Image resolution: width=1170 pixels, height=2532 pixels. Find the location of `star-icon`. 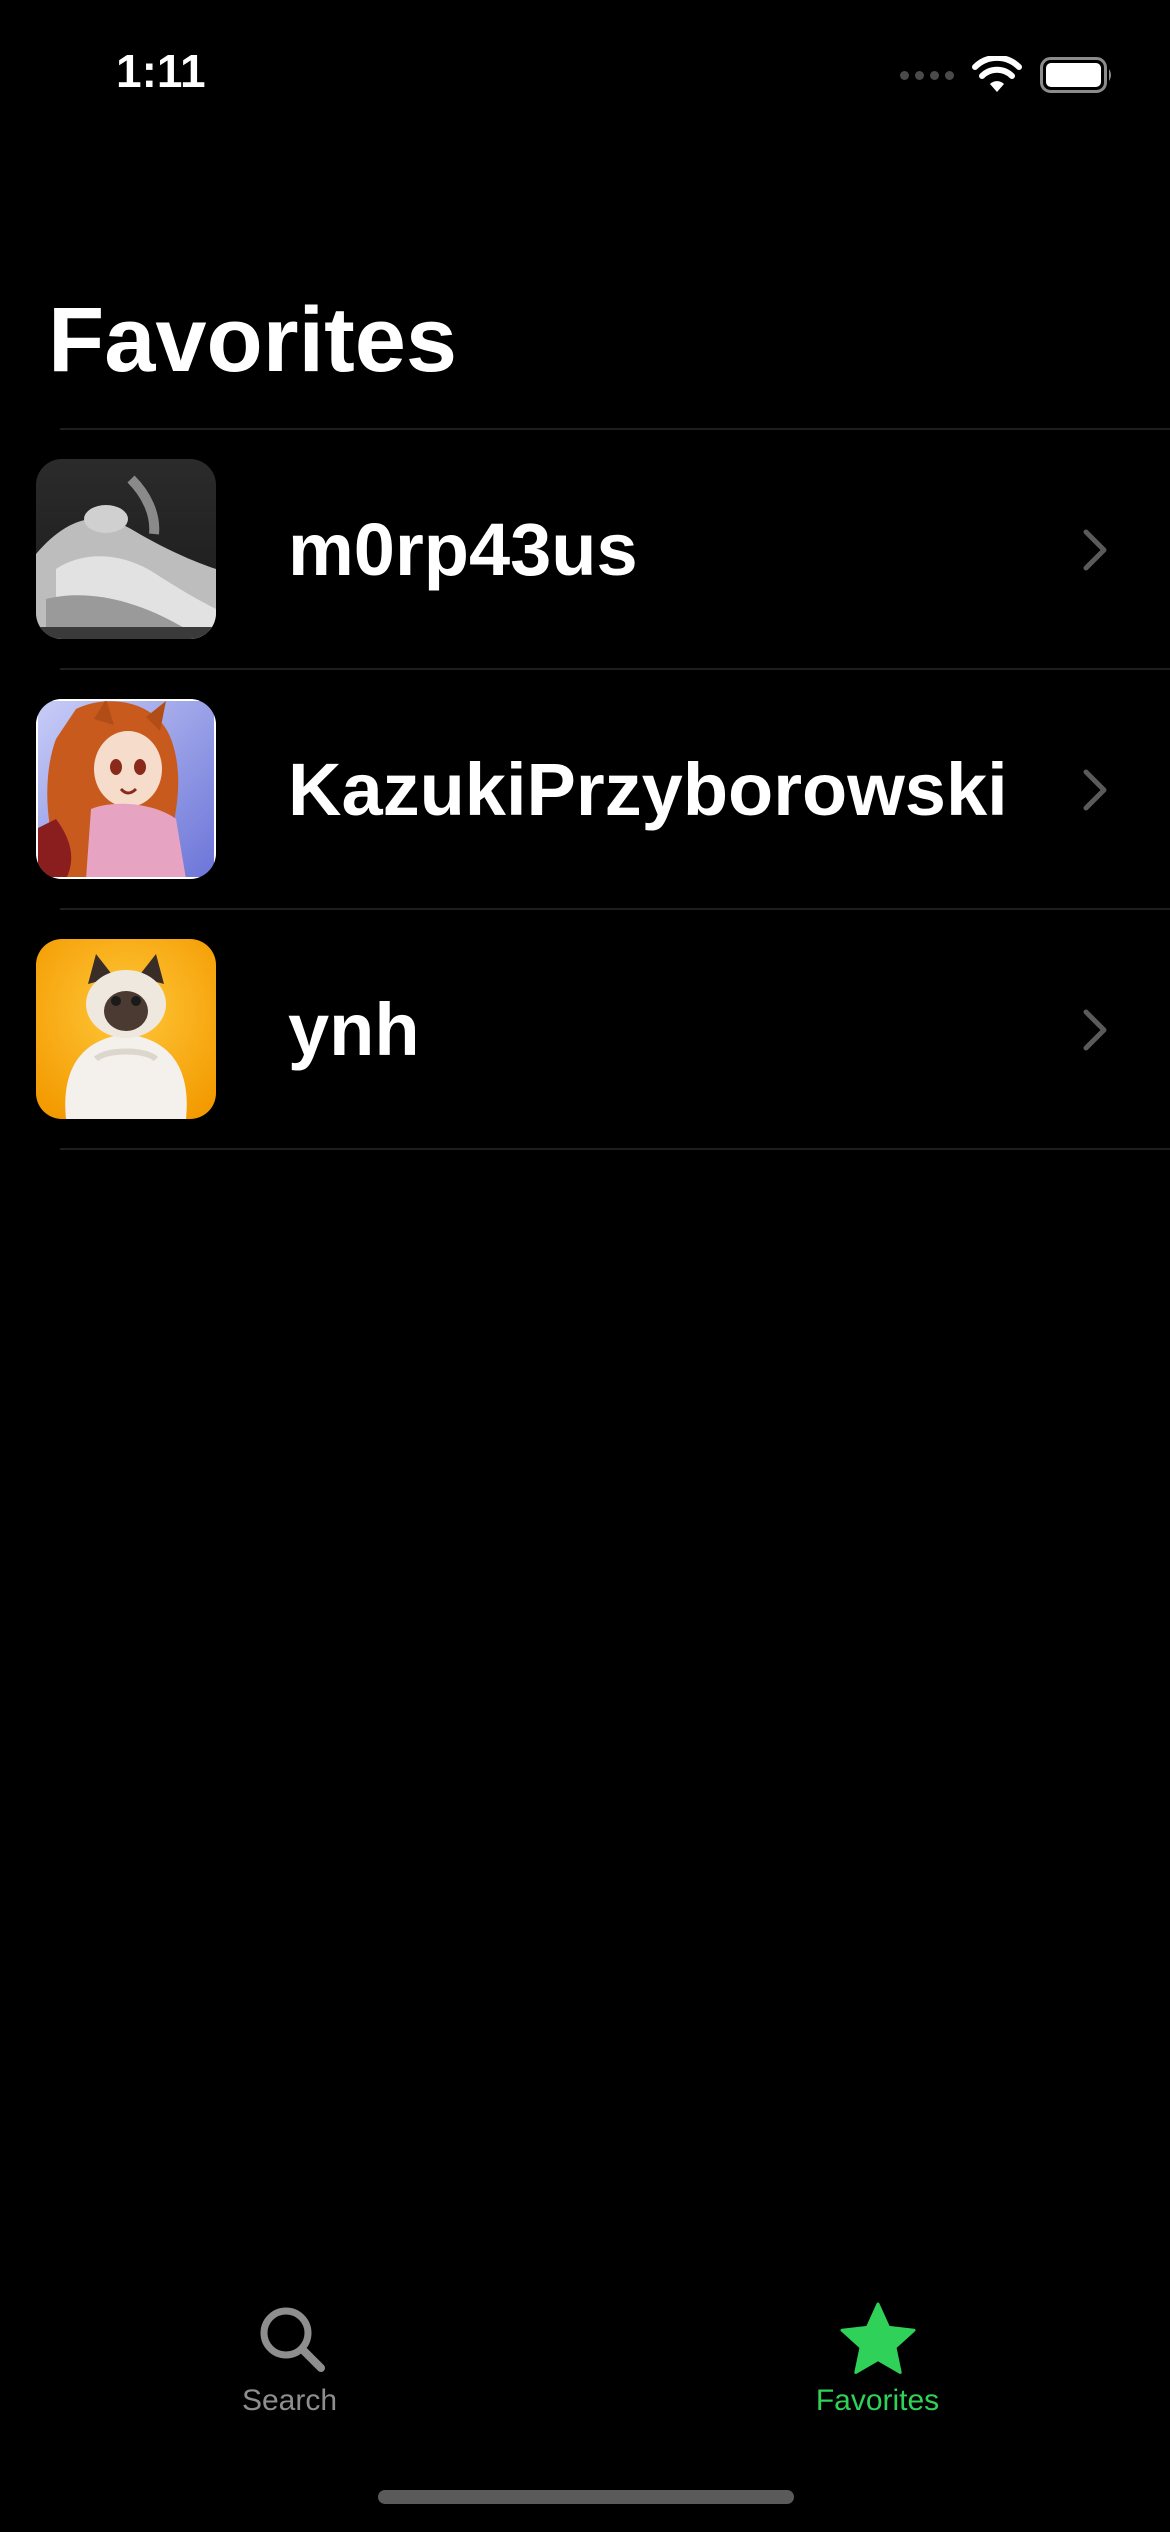

star-icon is located at coordinates (877, 2338).